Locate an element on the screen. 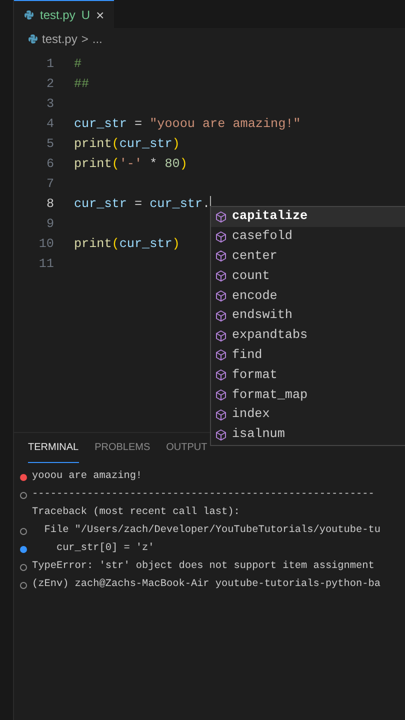 This screenshot has height=720, width=405. line-number: 9 is located at coordinates (49, 224).